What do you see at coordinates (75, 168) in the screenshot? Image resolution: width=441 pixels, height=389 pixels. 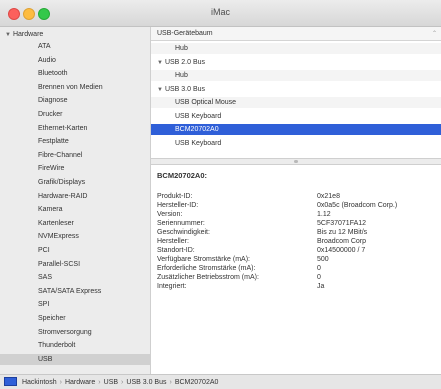 I see `sidebar-item-firewire: FireWire` at bounding box center [75, 168].